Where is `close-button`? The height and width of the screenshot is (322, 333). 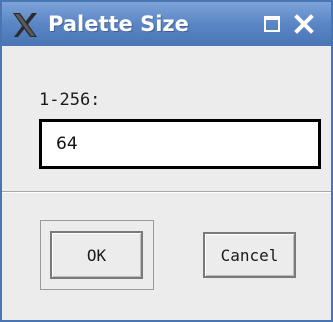
close-button is located at coordinates (304, 24).